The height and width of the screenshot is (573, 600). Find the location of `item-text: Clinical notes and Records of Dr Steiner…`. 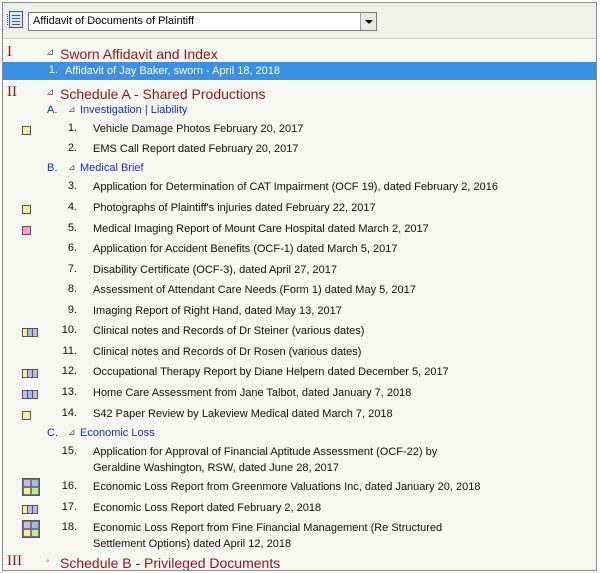

item-text: Clinical notes and Records of Dr Steiner… is located at coordinates (229, 331).